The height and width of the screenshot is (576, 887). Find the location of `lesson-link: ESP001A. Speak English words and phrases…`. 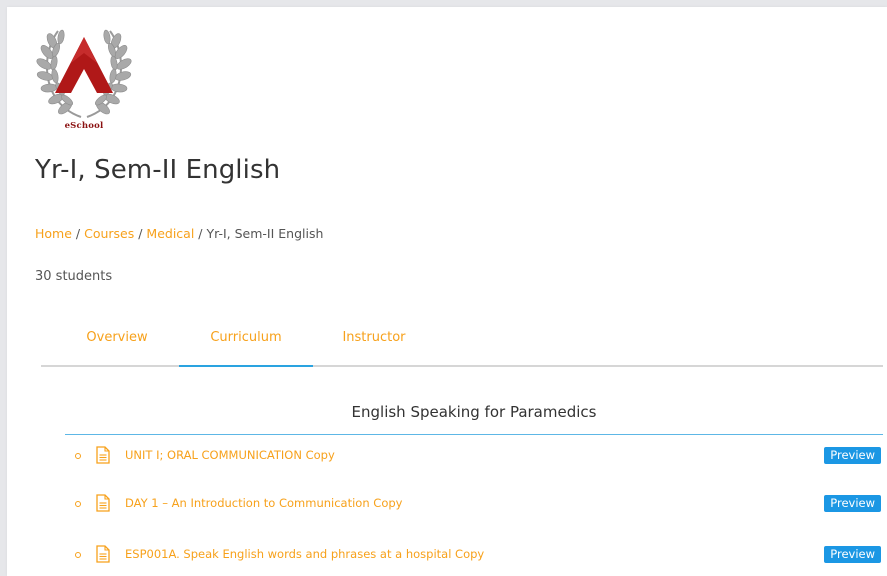

lesson-link: ESP001A. Speak English words and phrases… is located at coordinates (304, 554).